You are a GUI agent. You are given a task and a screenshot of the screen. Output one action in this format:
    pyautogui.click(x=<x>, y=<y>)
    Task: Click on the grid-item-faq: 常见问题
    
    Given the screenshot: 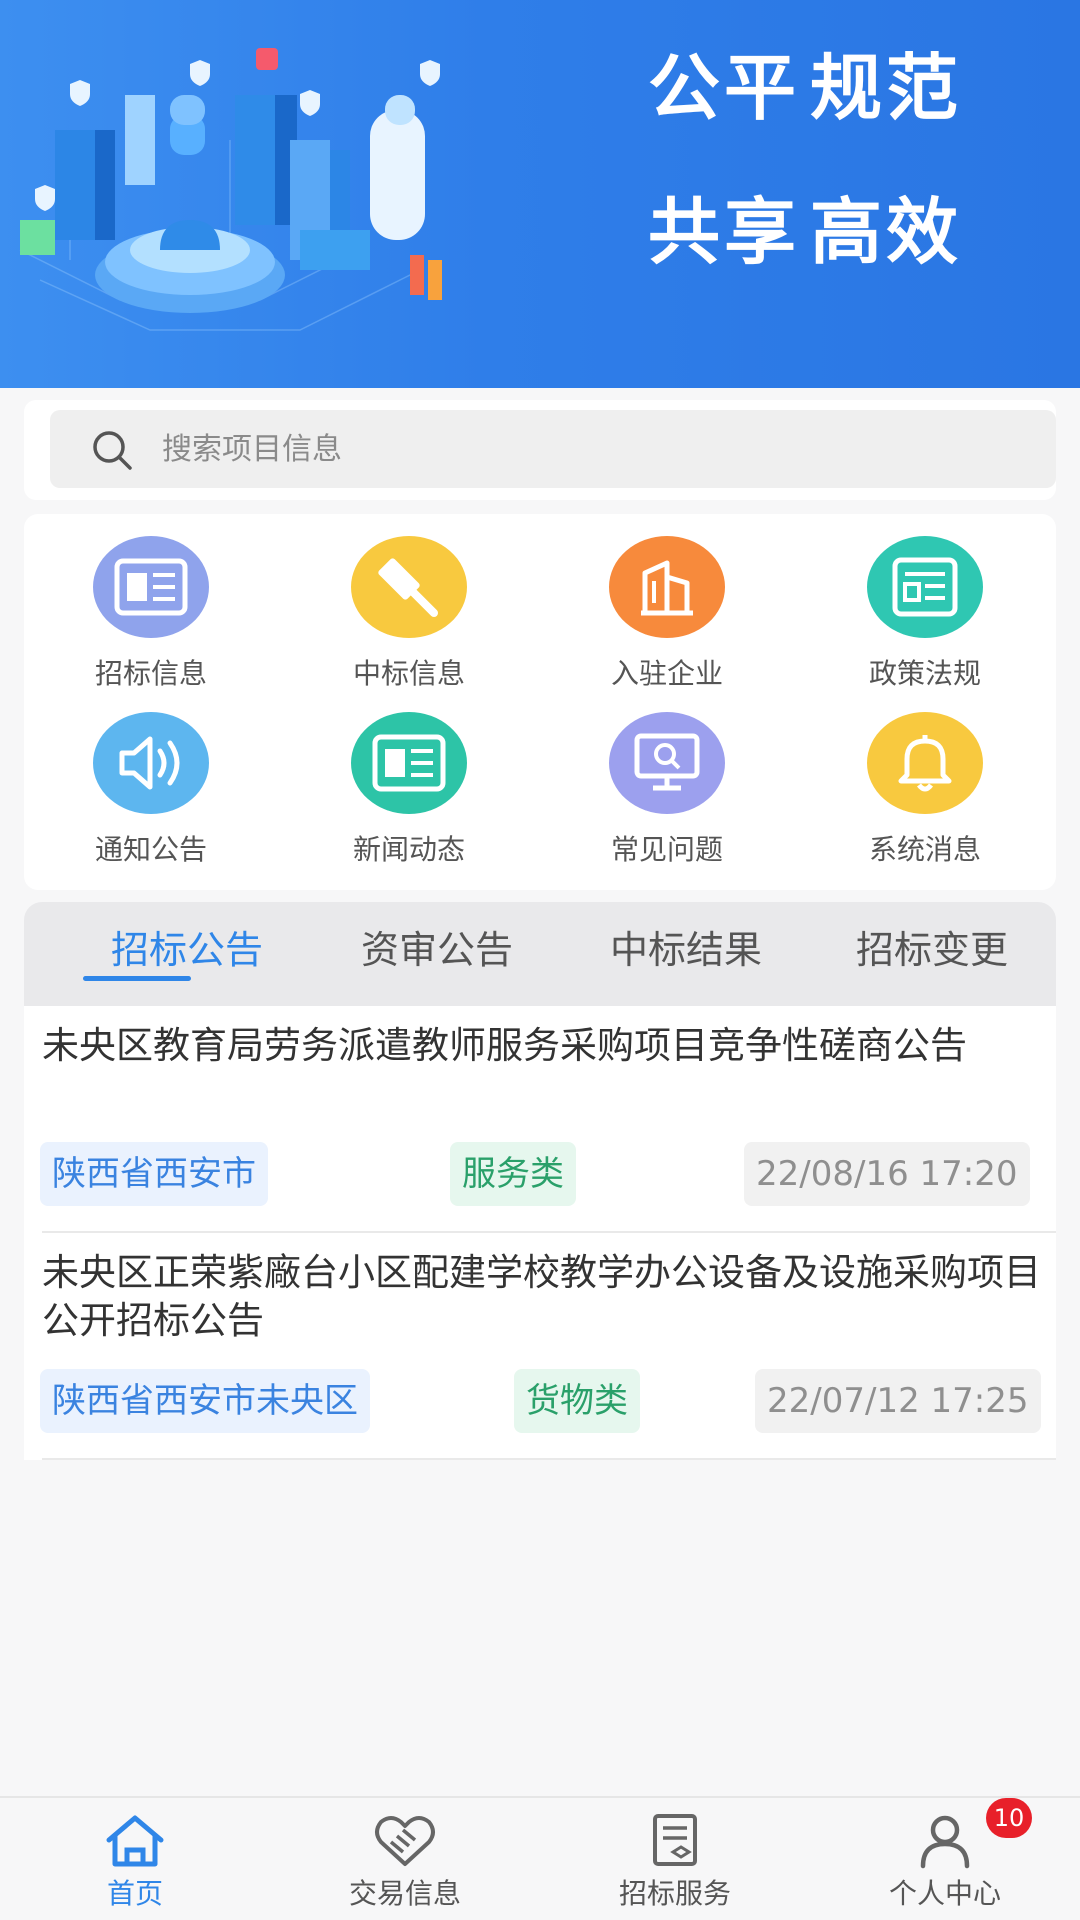 What is the action you would take?
    pyautogui.click(x=667, y=778)
    